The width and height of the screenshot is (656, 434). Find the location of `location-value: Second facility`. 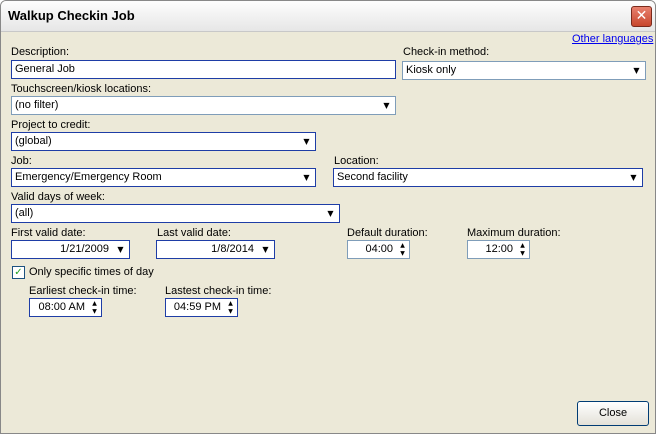

location-value: Second facility is located at coordinates (372, 177).